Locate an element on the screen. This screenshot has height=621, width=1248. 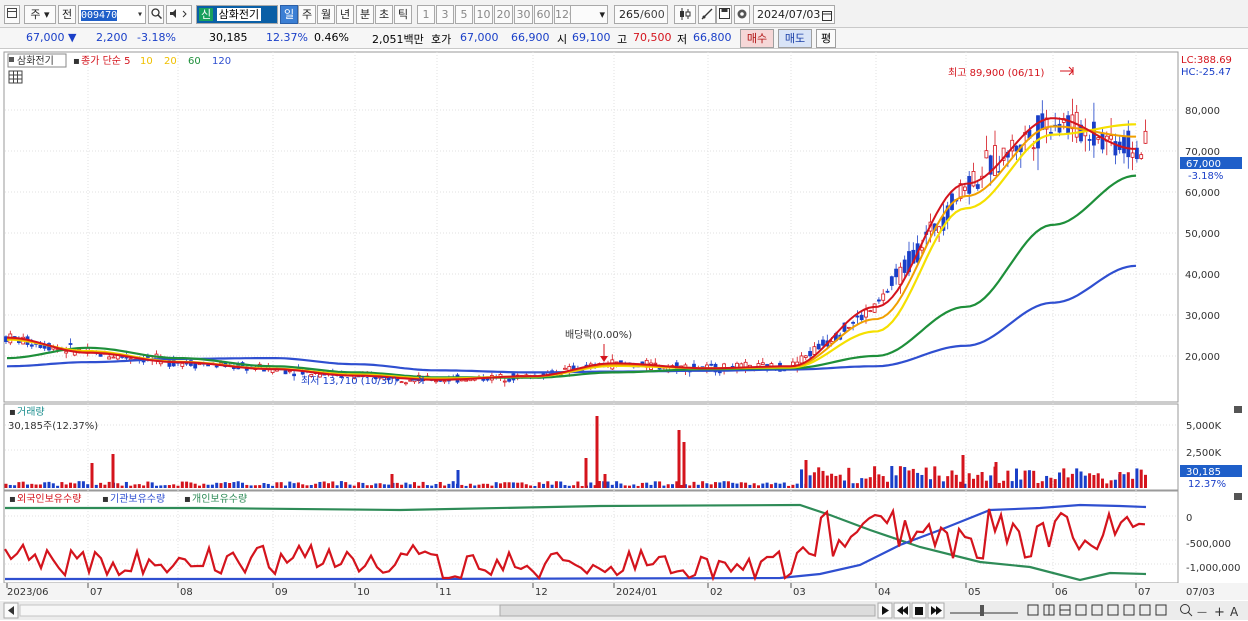
interval-button-20: 20 is located at coordinates (503, 14).